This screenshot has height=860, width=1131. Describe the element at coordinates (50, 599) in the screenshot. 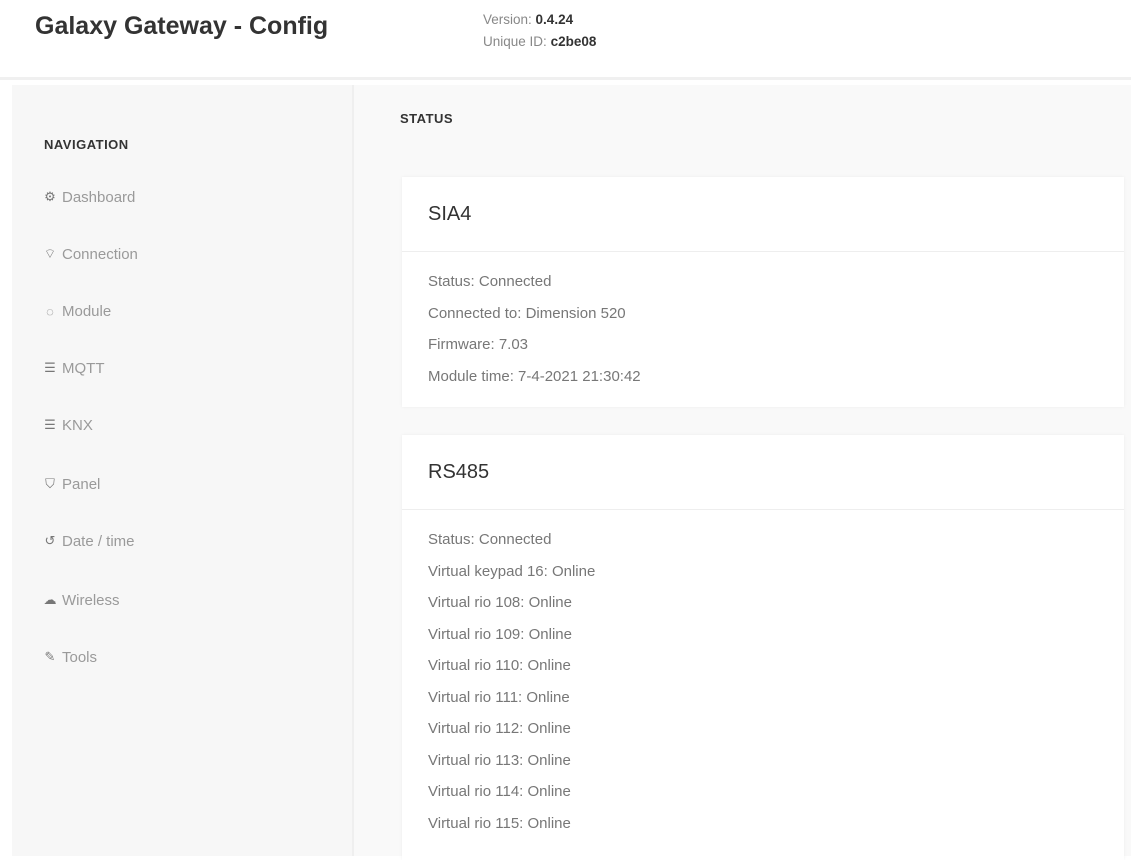

I see `cloud-icon: ☁` at that location.